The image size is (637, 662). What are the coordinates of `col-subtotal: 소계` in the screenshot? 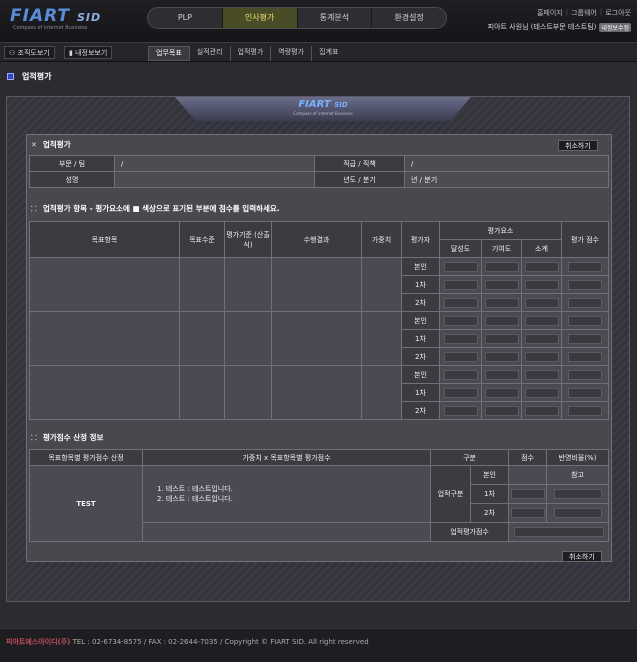 It's located at (541, 248).